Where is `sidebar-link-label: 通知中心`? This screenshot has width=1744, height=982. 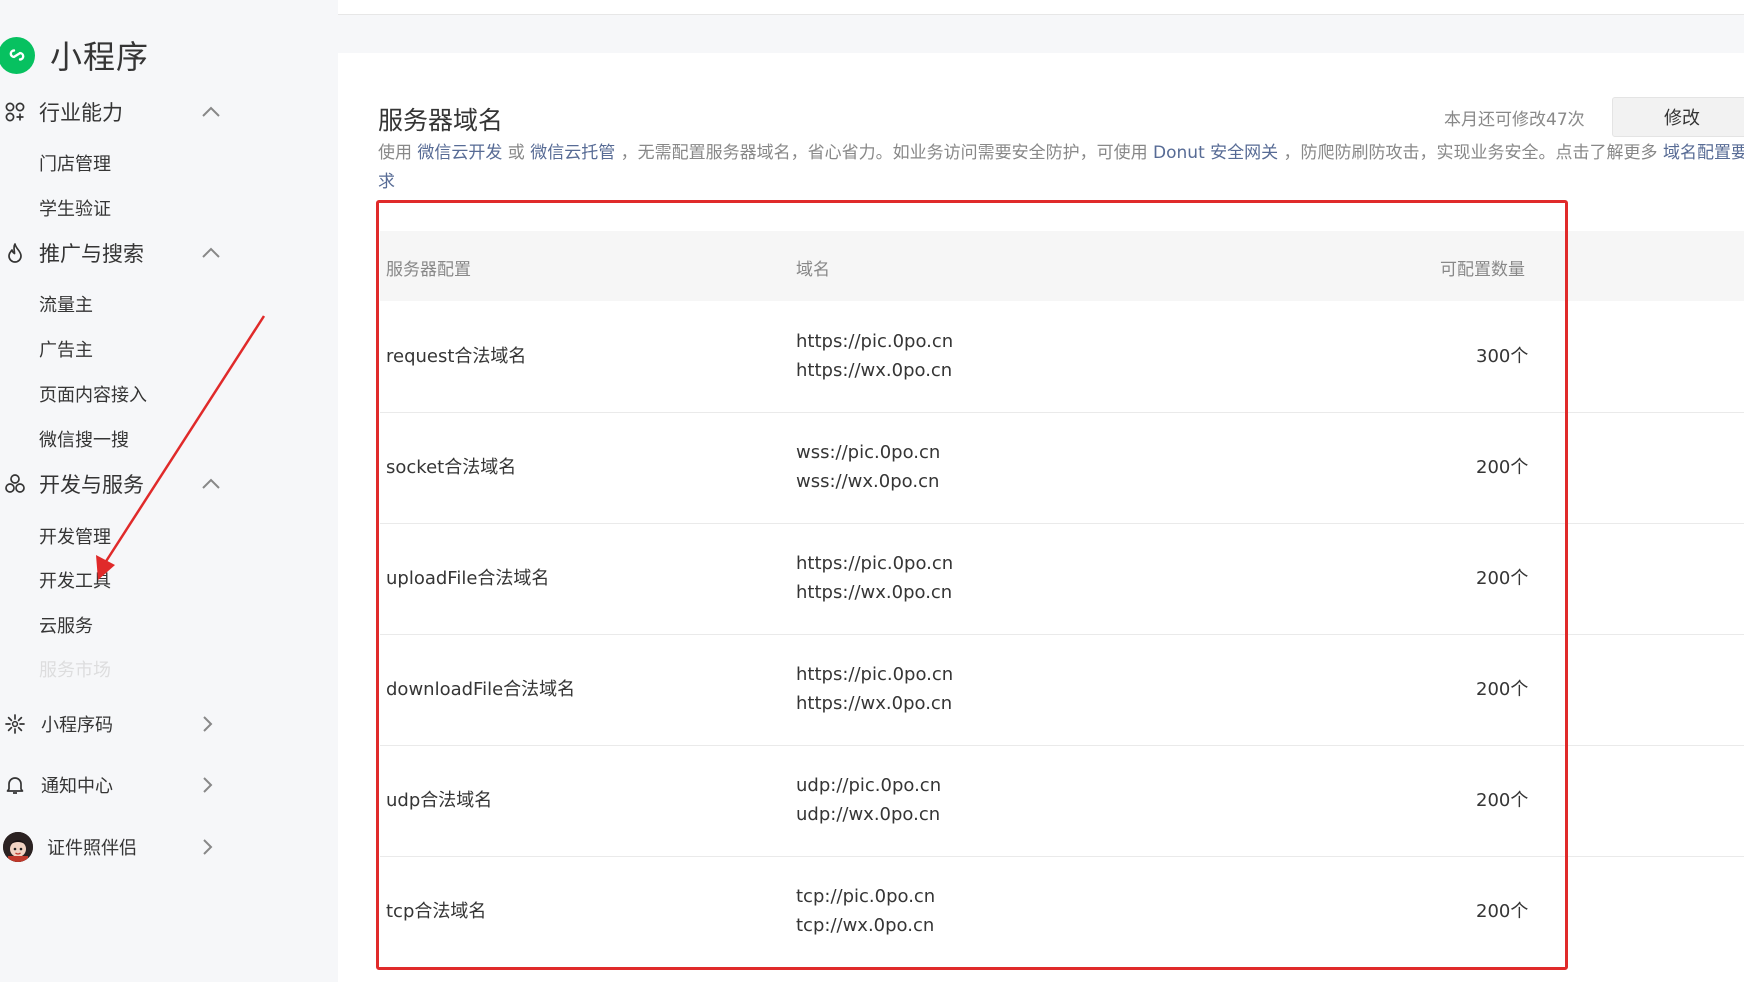 sidebar-link-label: 通知中心 is located at coordinates (77, 786).